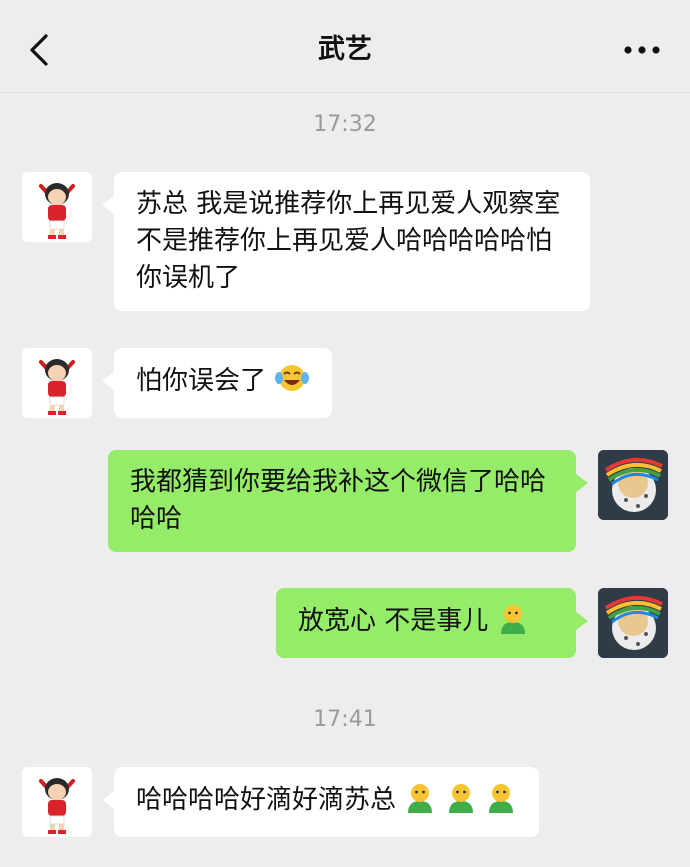 The height and width of the screenshot is (867, 690). I want to click on timestamp: 17:32, so click(345, 124).